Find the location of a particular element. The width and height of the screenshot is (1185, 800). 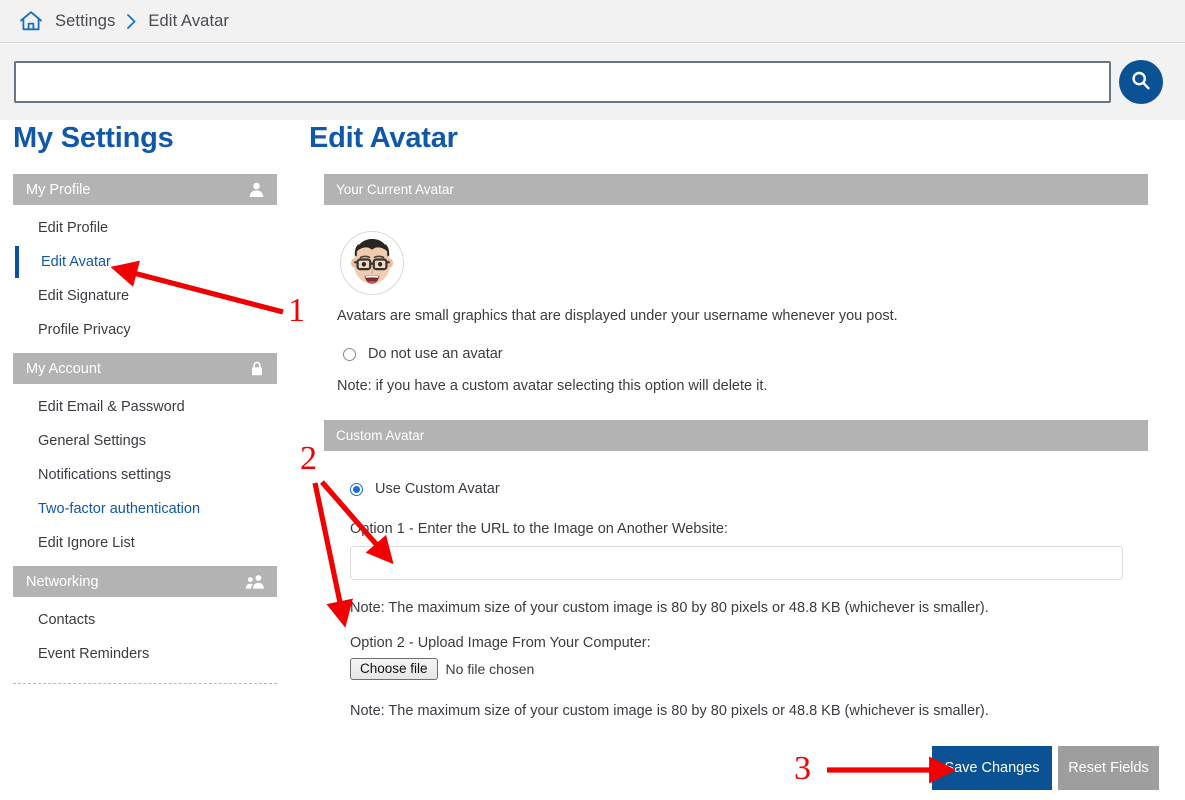

memoji-avatar-icon is located at coordinates (372, 263).